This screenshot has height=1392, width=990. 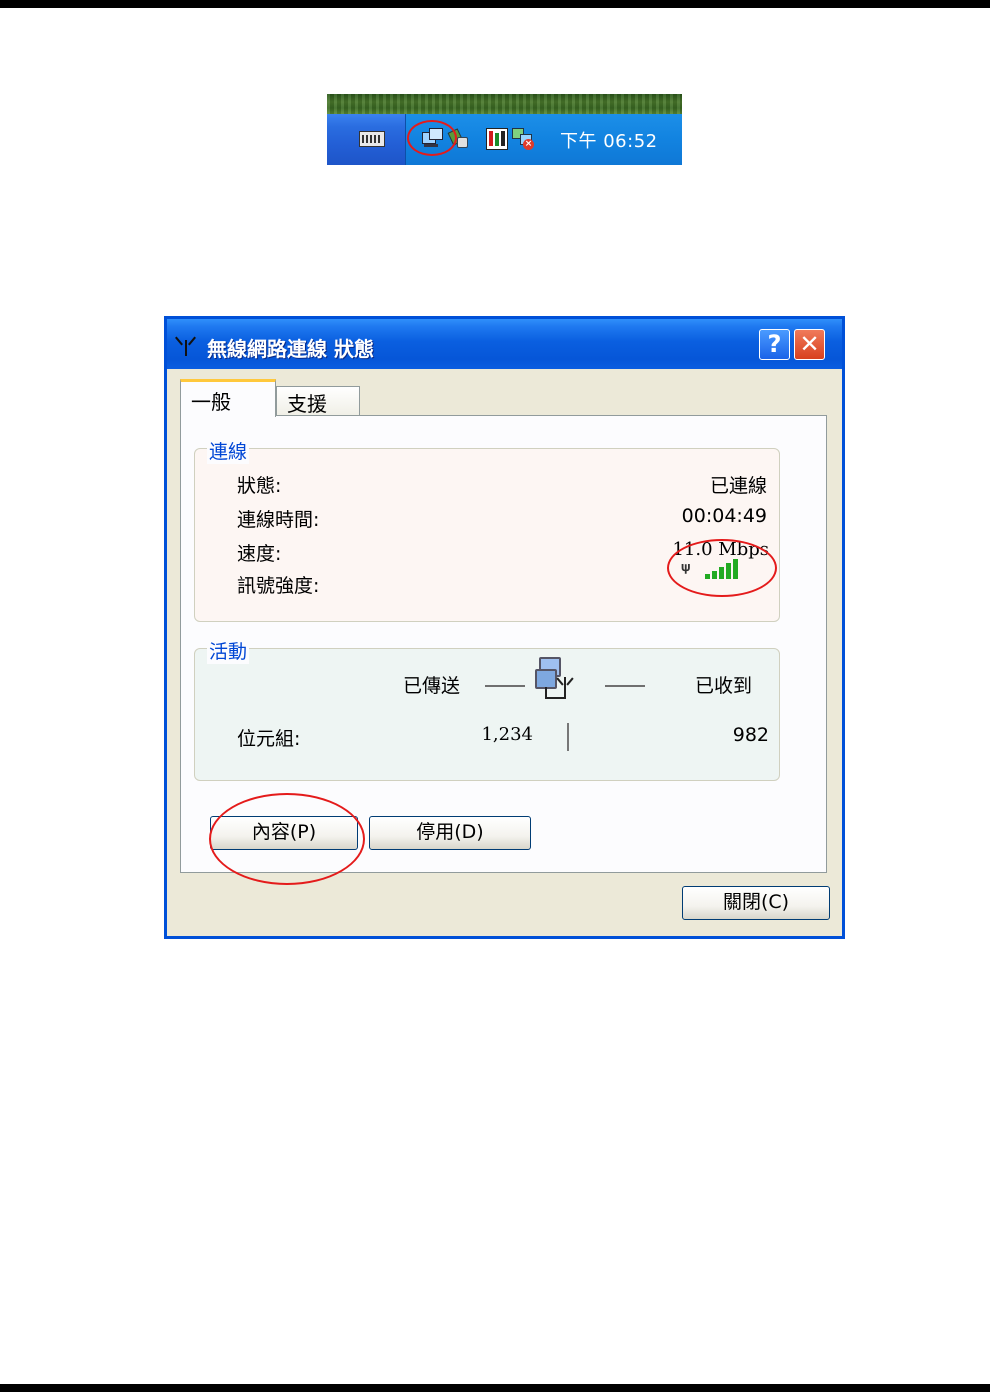 What do you see at coordinates (487, 709) in the screenshot?
I see `activity-group: 活動` at bounding box center [487, 709].